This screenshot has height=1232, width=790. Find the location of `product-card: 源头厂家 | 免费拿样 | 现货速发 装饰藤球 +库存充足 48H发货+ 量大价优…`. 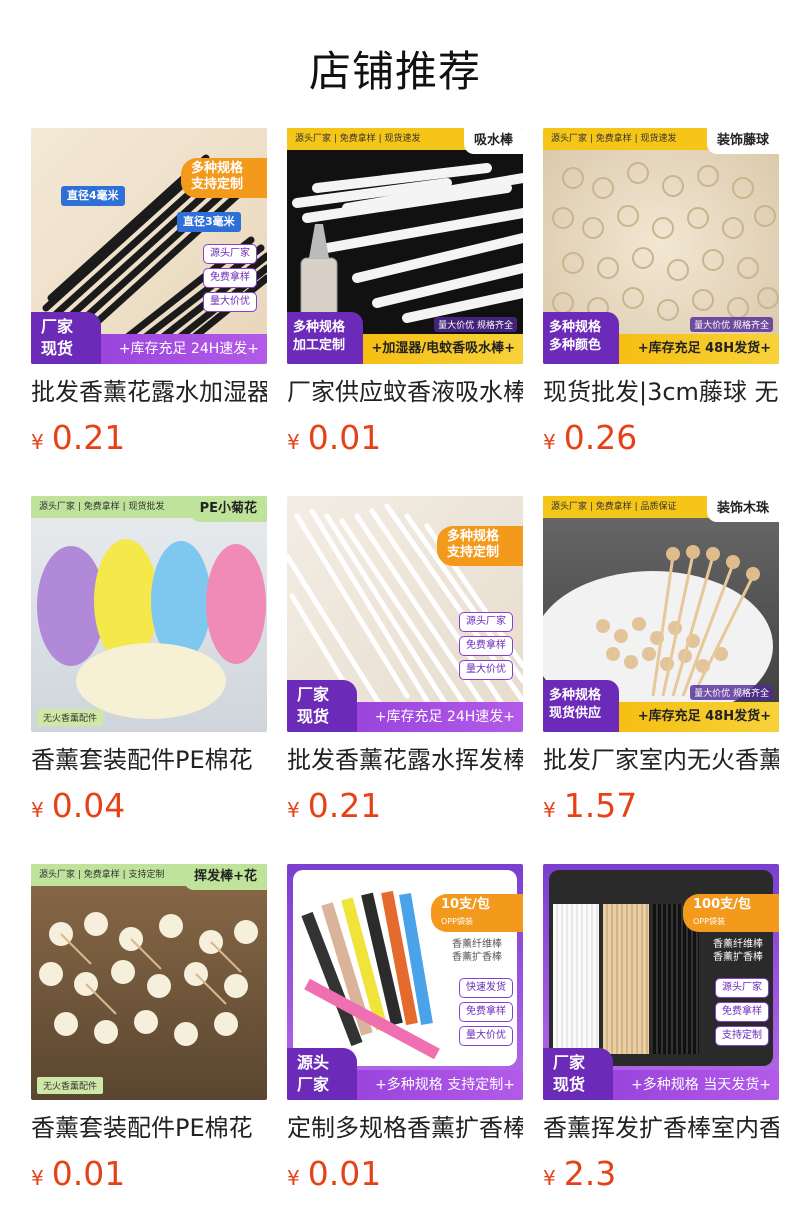

product-card: 源头厂家 | 免费拿样 | 现货速发 装饰藤球 +库存充足 48H发货+ 量大价优… is located at coordinates (661, 292).